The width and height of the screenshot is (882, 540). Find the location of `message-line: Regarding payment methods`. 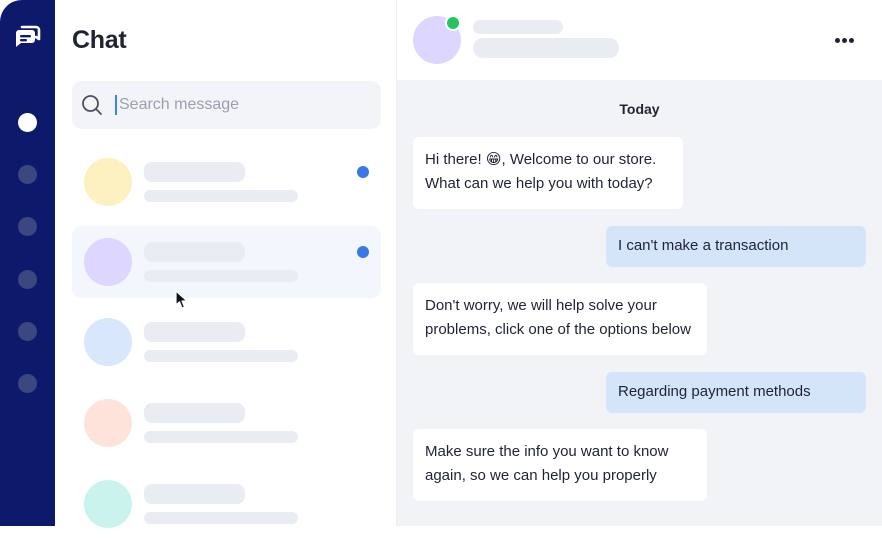

message-line: Regarding payment methods is located at coordinates (714, 391).